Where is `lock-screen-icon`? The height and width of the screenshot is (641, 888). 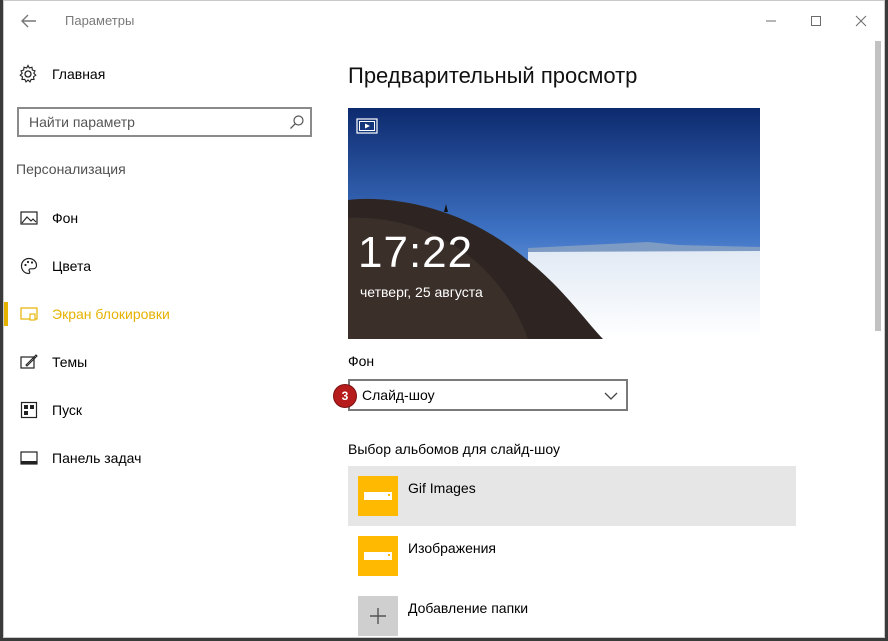 lock-screen-icon is located at coordinates (29, 314).